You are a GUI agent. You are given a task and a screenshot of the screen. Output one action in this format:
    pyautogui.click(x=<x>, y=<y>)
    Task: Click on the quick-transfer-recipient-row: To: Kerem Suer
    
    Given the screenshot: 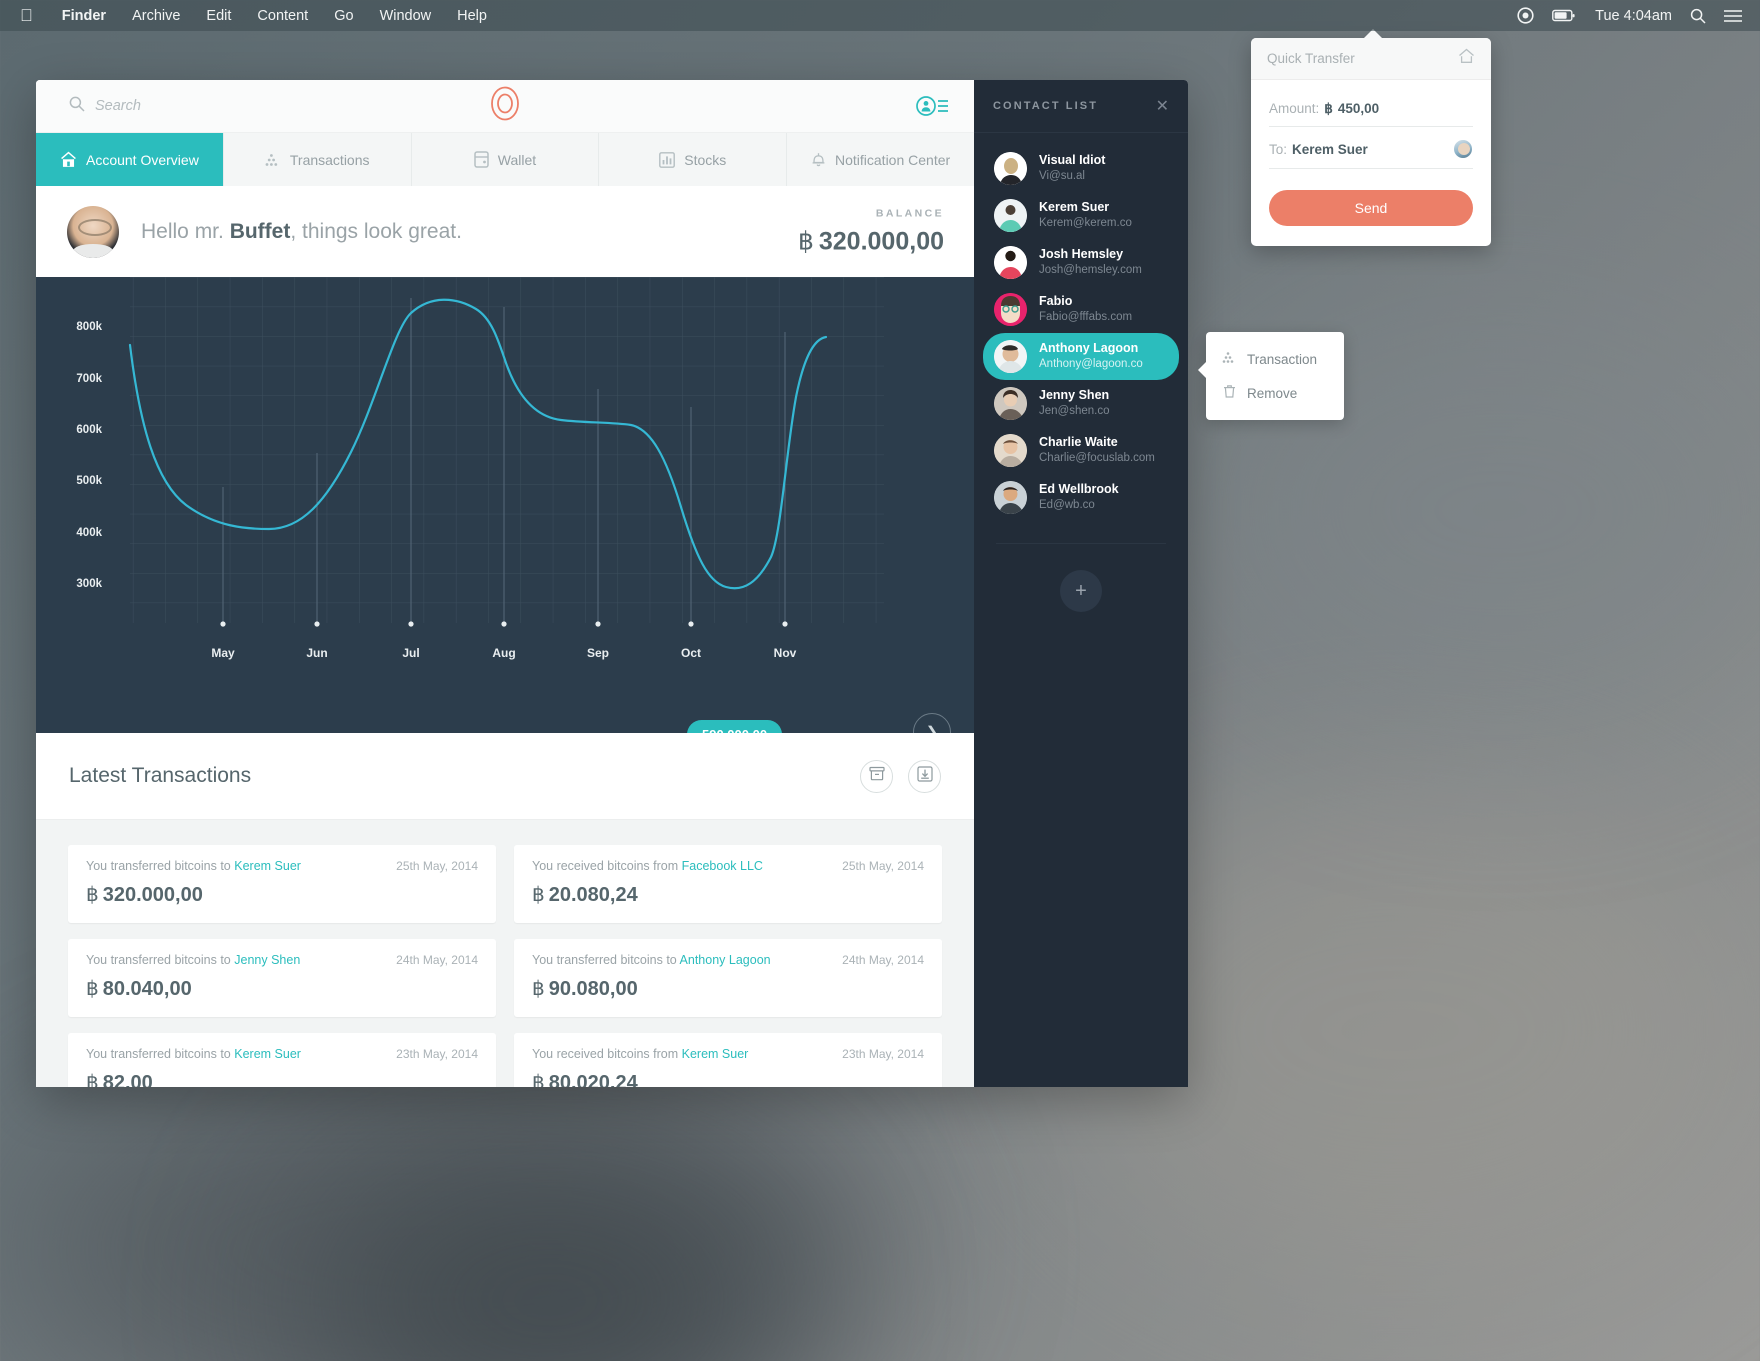 What is the action you would take?
    pyautogui.click(x=1371, y=150)
    